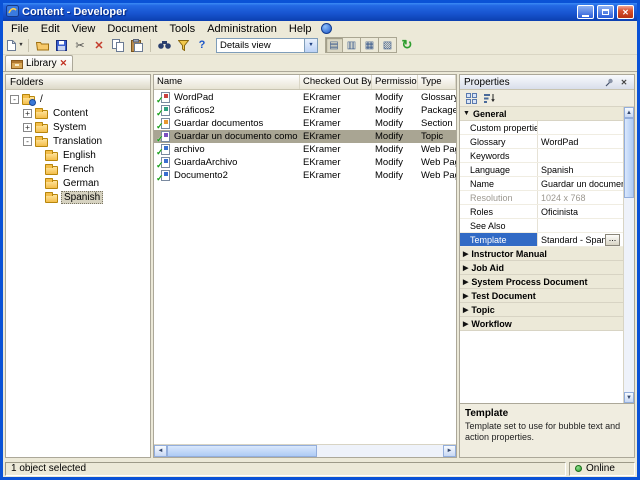  I want to click on icons-view-button: ▦, so click(370, 45).